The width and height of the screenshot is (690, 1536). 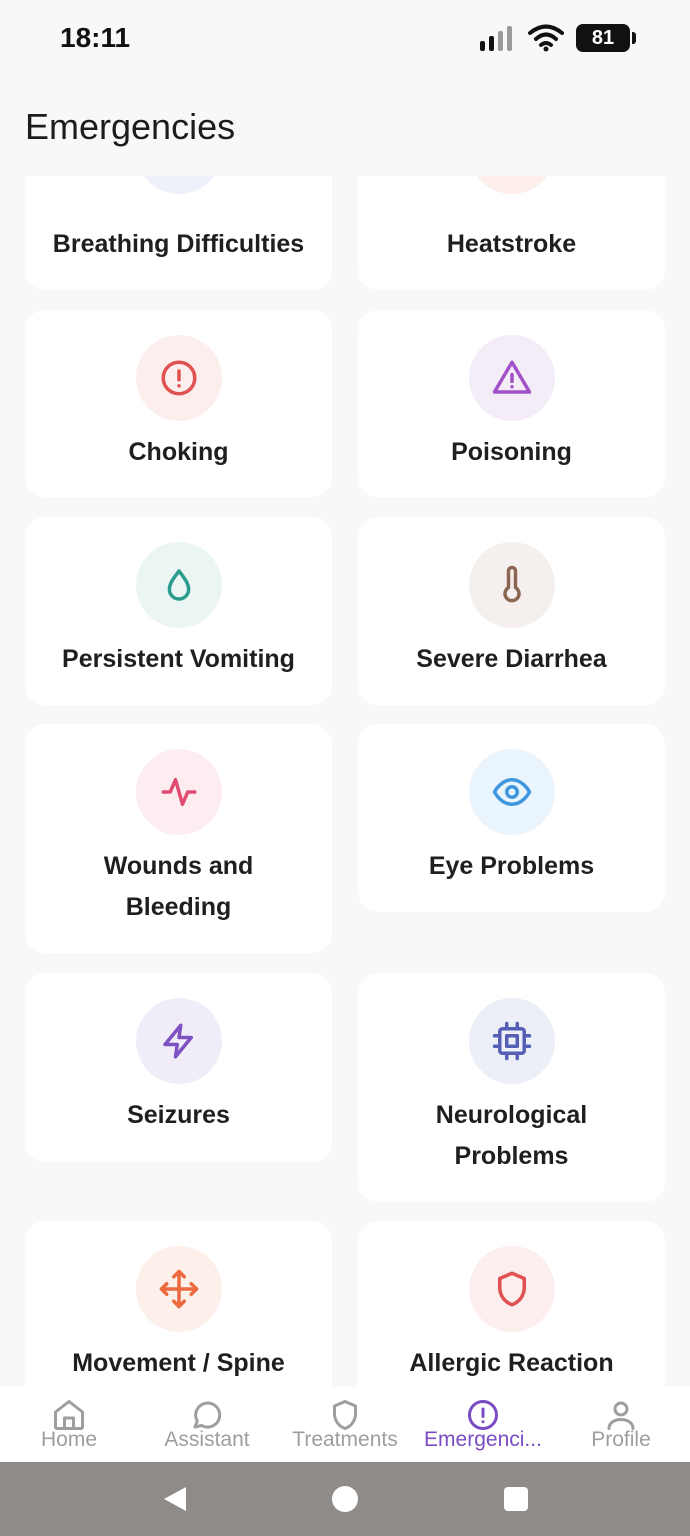 I want to click on card-movement-spine: Movement / Spine, so click(x=178, y=1304).